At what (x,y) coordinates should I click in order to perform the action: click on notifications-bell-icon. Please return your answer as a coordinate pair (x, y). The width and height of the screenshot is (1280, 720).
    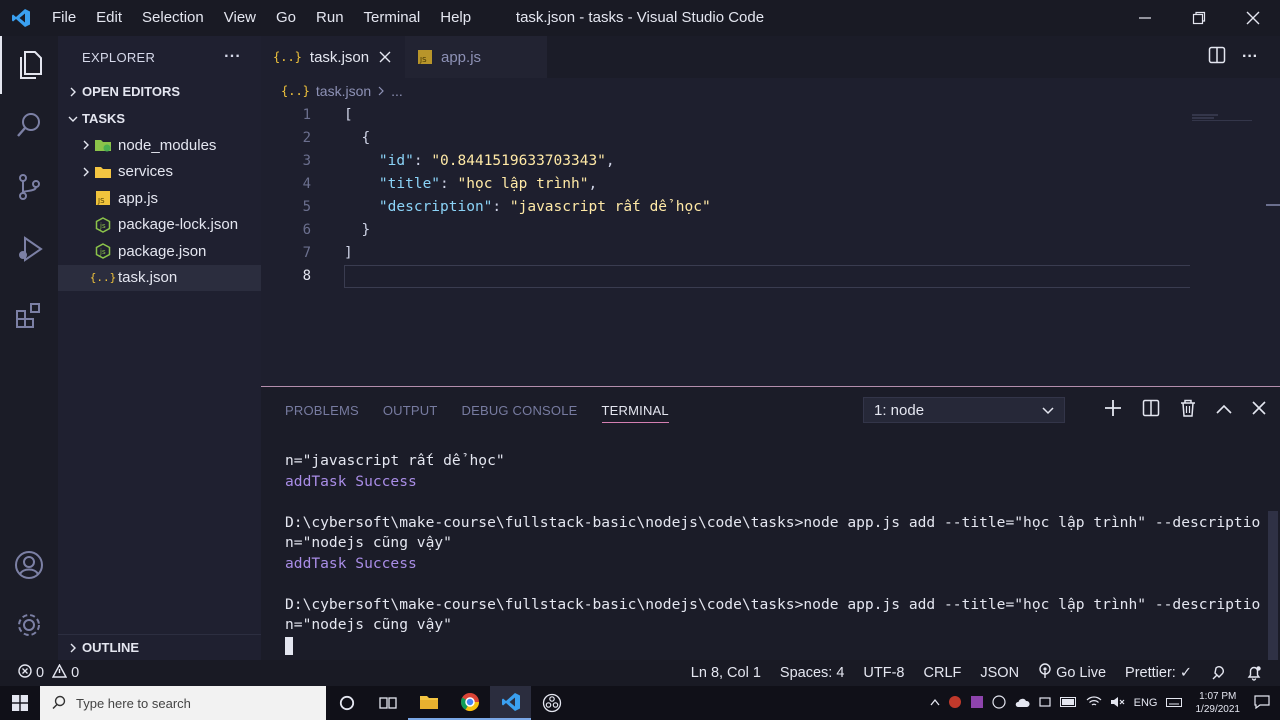
    Looking at the image, I should click on (1254, 673).